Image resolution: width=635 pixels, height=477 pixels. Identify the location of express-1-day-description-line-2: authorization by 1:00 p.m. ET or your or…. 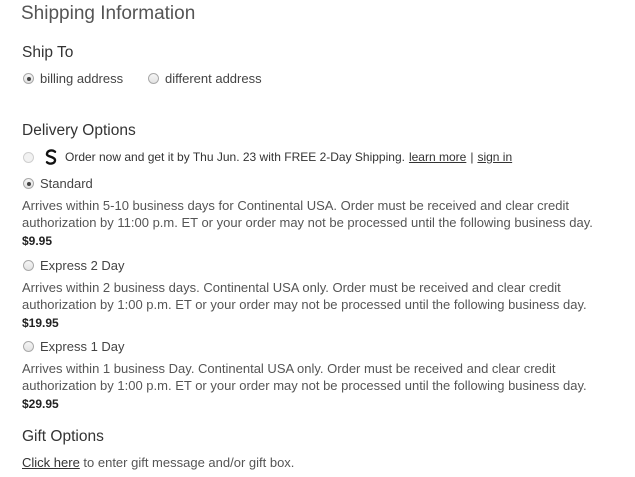
(304, 385).